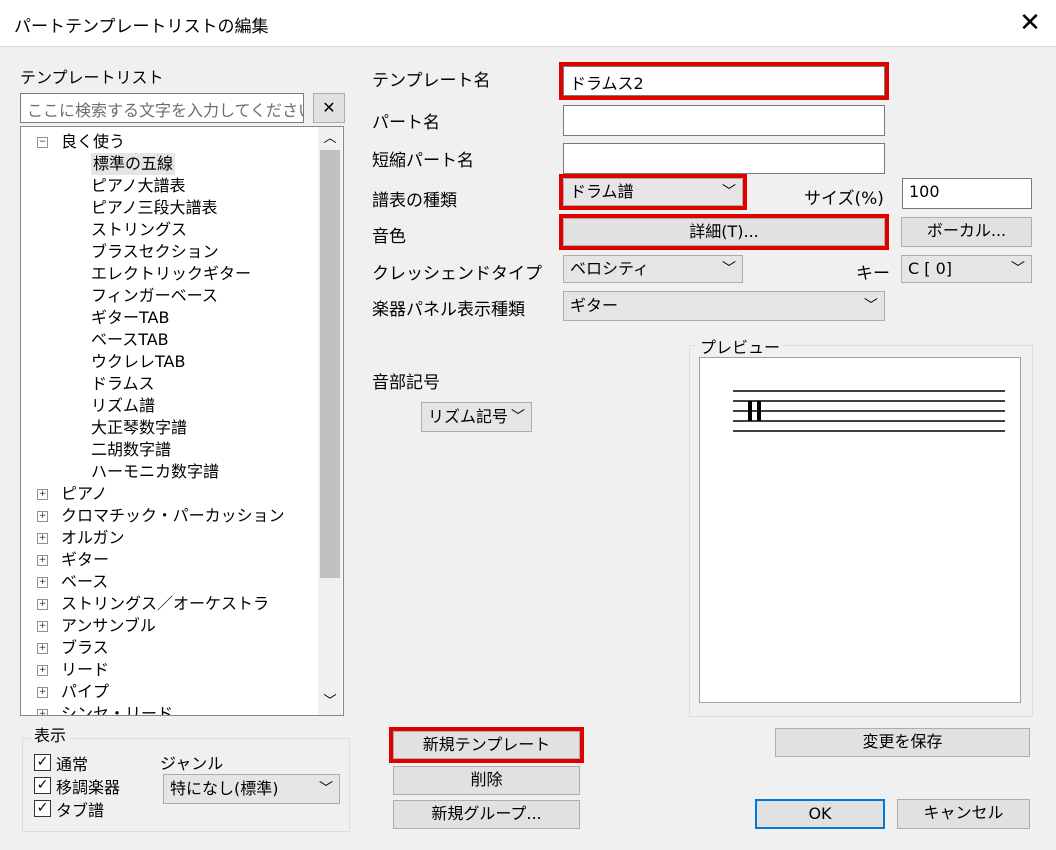  What do you see at coordinates (602, 191) in the screenshot?
I see `staff-type-value: ドラム譜` at bounding box center [602, 191].